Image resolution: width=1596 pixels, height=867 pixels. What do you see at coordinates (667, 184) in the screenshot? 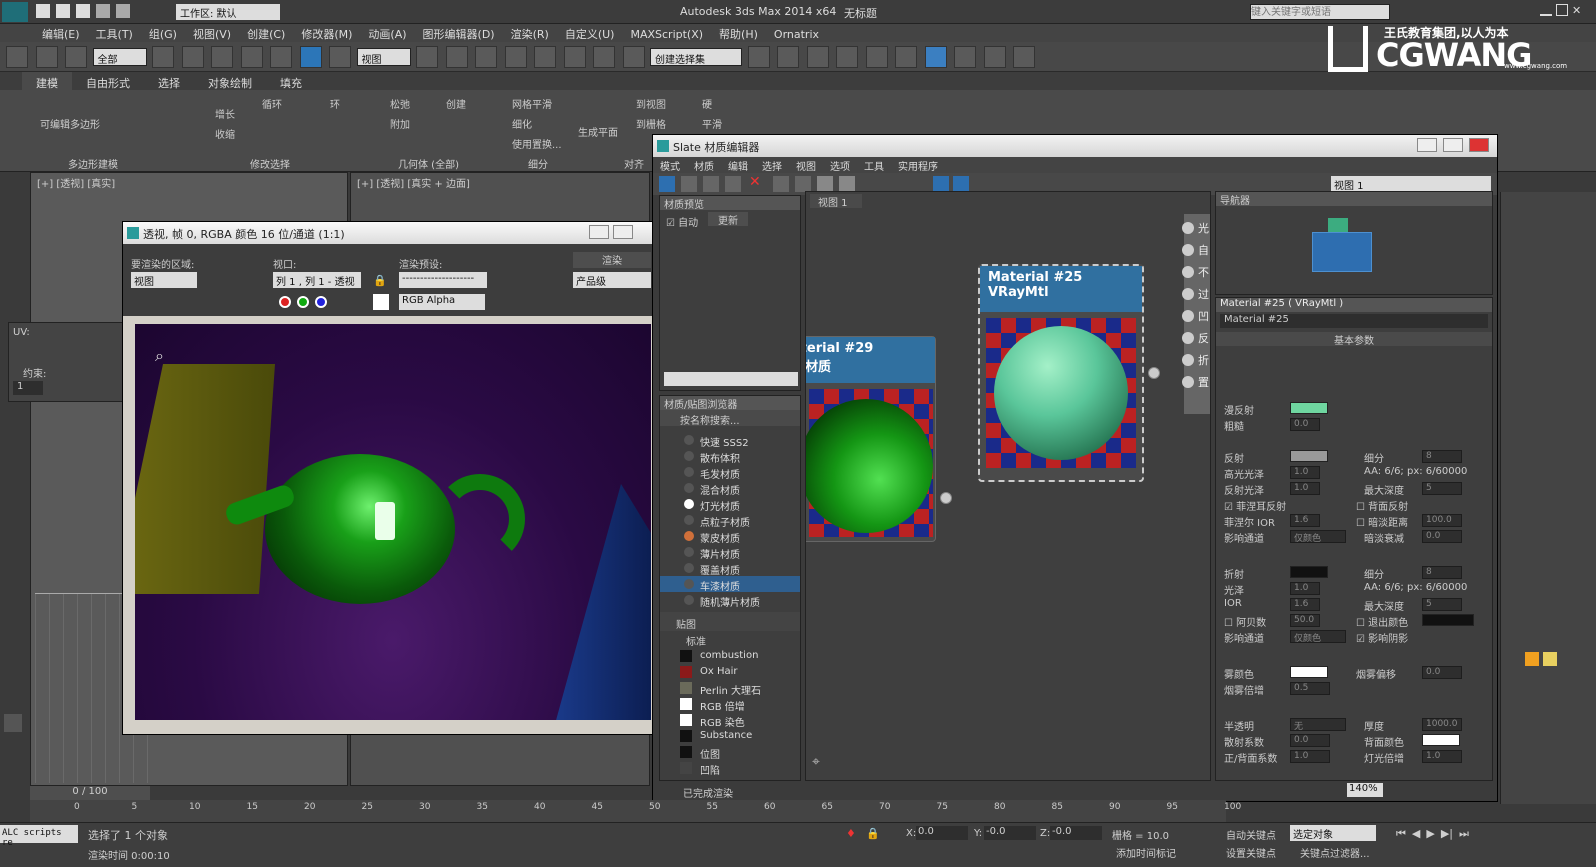
I see `select-tool-icon` at bounding box center [667, 184].